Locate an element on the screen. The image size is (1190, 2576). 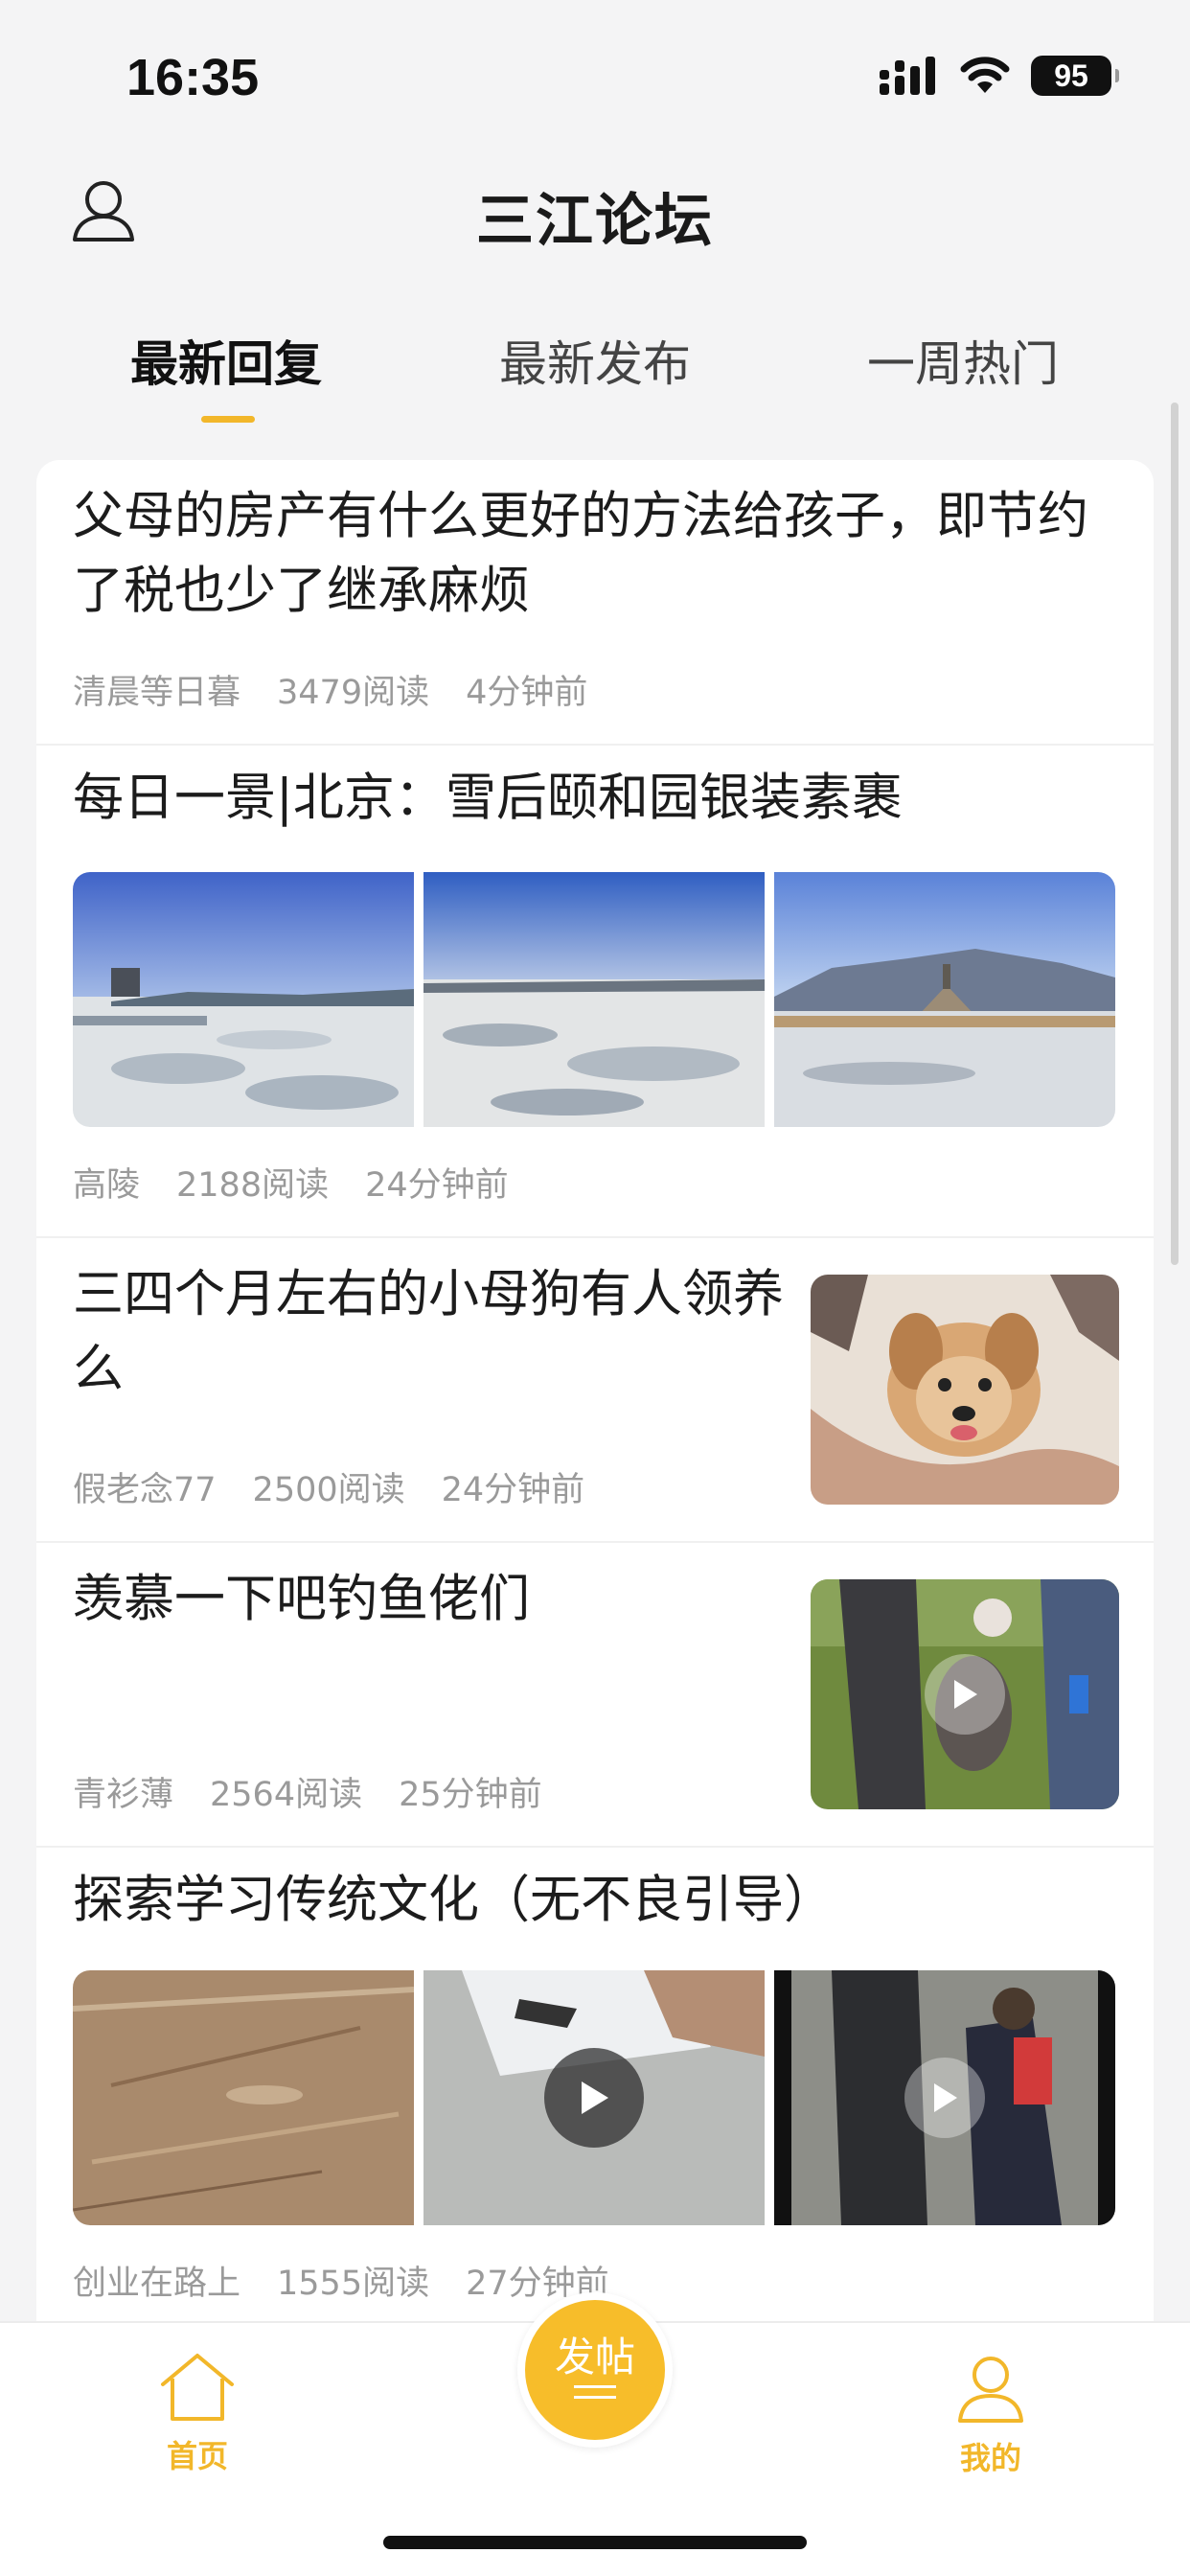
post-time: 25分钟前 is located at coordinates (471, 1795).